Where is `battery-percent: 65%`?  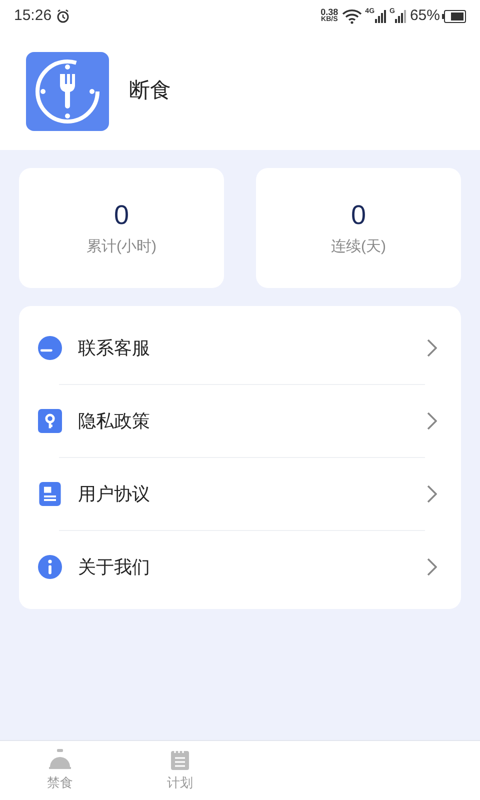 battery-percent: 65% is located at coordinates (425, 16).